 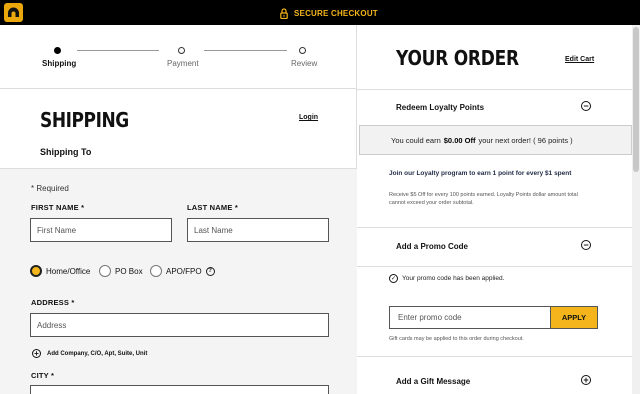 I want to click on step-payment-label: Payment, so click(x=183, y=63).